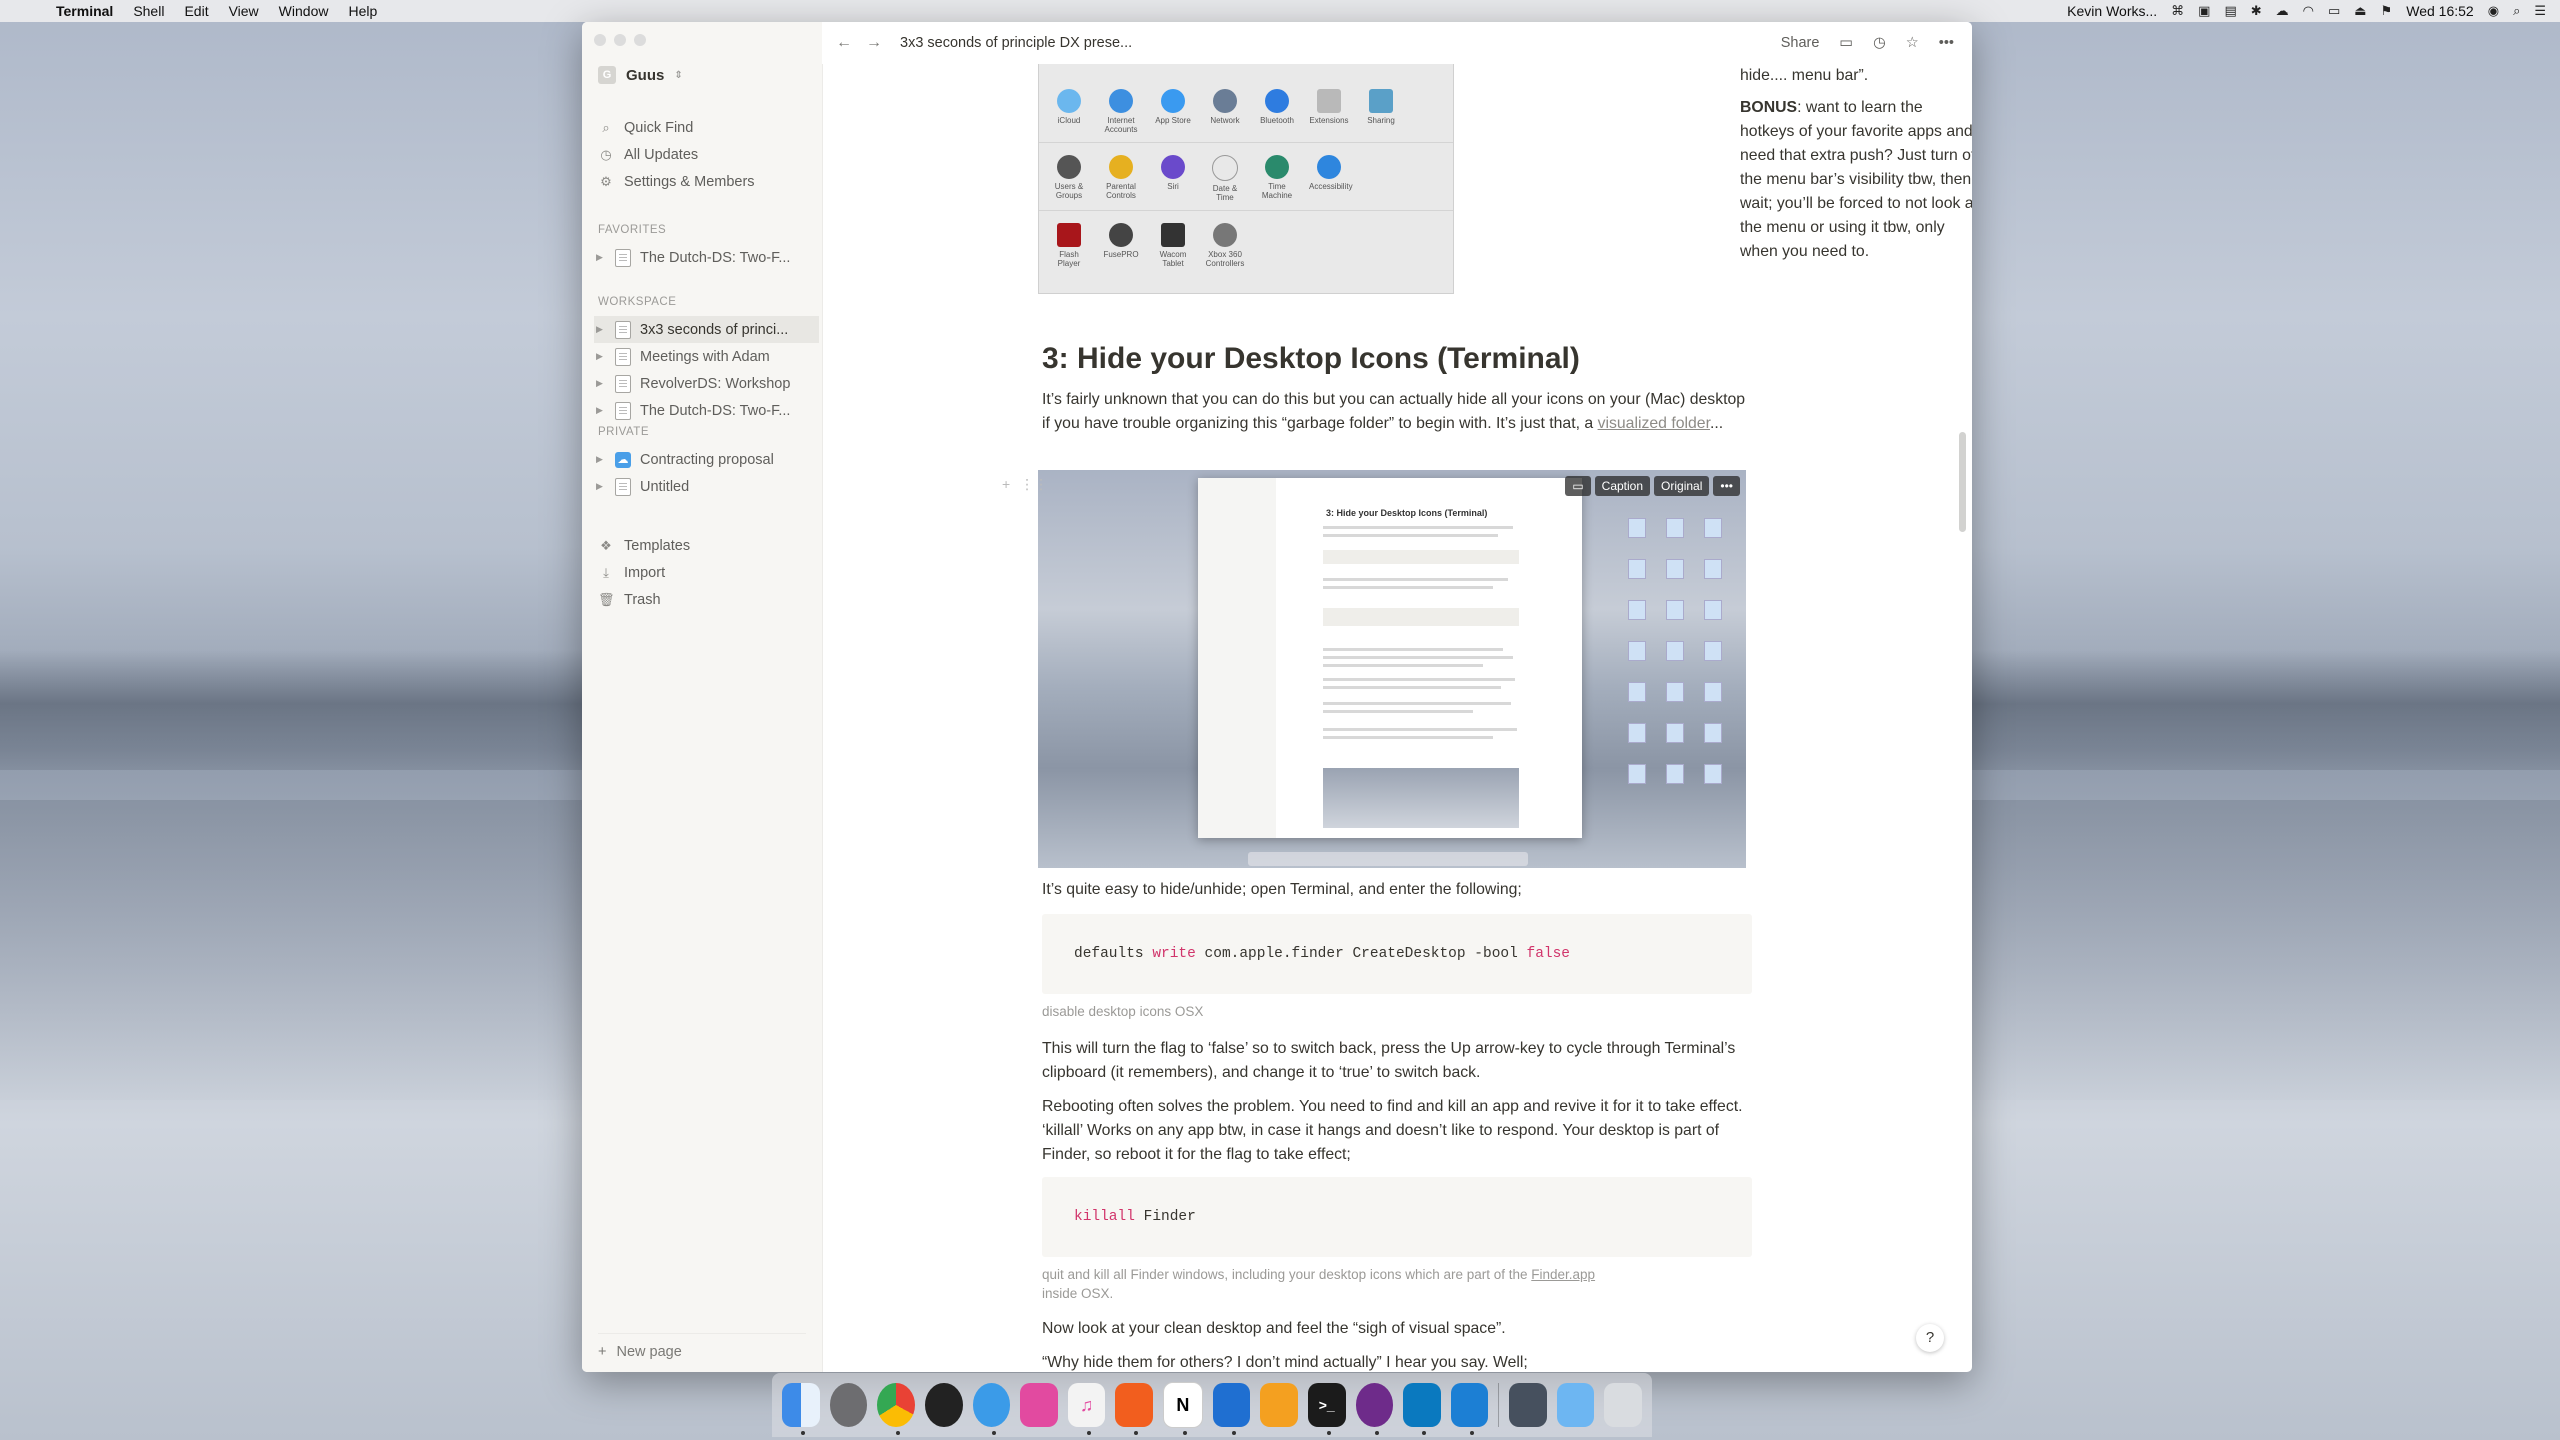 The height and width of the screenshot is (1440, 2560). Describe the element at coordinates (196, 11) in the screenshot. I see `menu-edit: Edit` at that location.